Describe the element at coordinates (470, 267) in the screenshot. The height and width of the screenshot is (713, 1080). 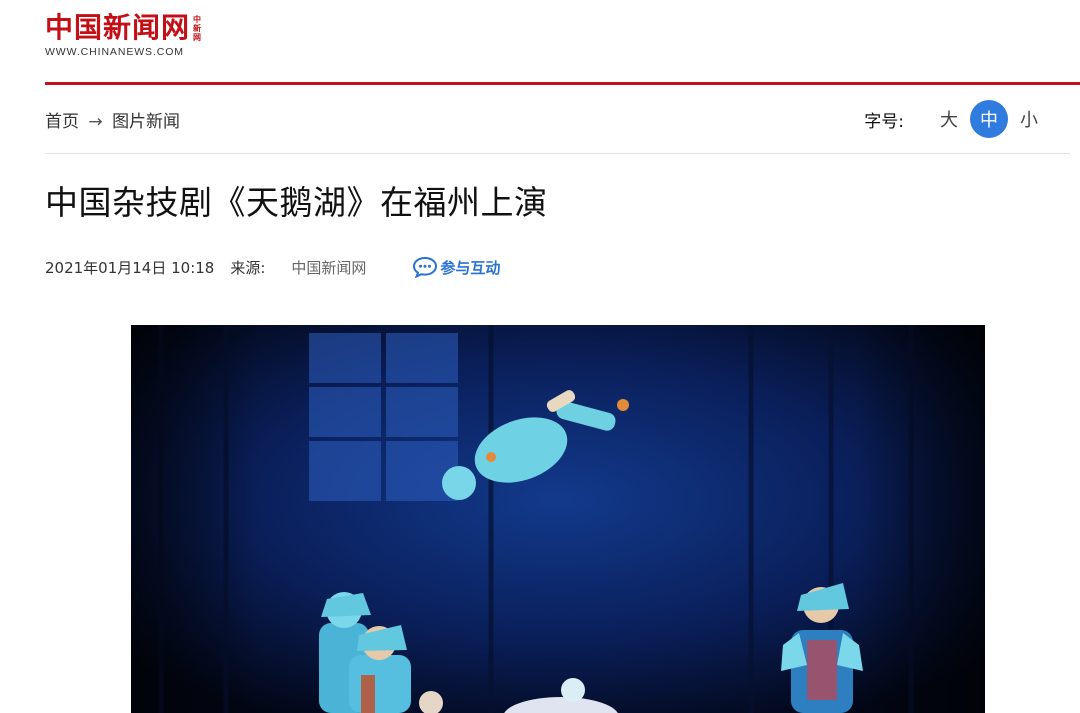
I see `interact-label: 参与互动` at that location.